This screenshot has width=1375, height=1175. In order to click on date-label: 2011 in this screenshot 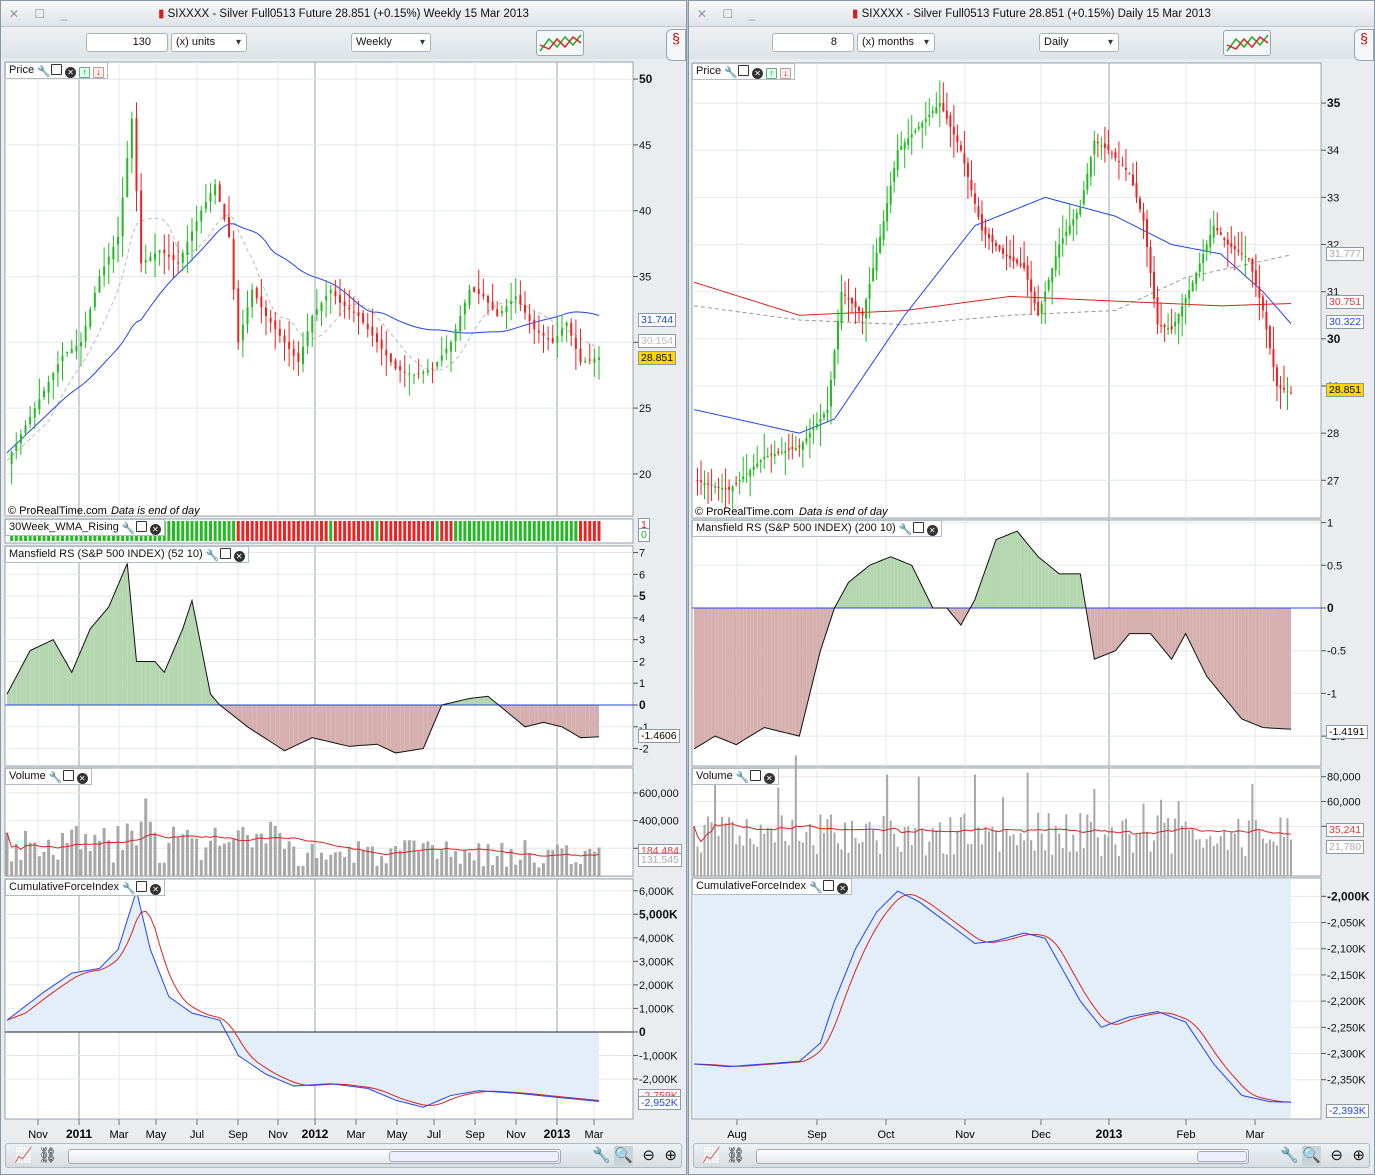, I will do `click(79, 1134)`.